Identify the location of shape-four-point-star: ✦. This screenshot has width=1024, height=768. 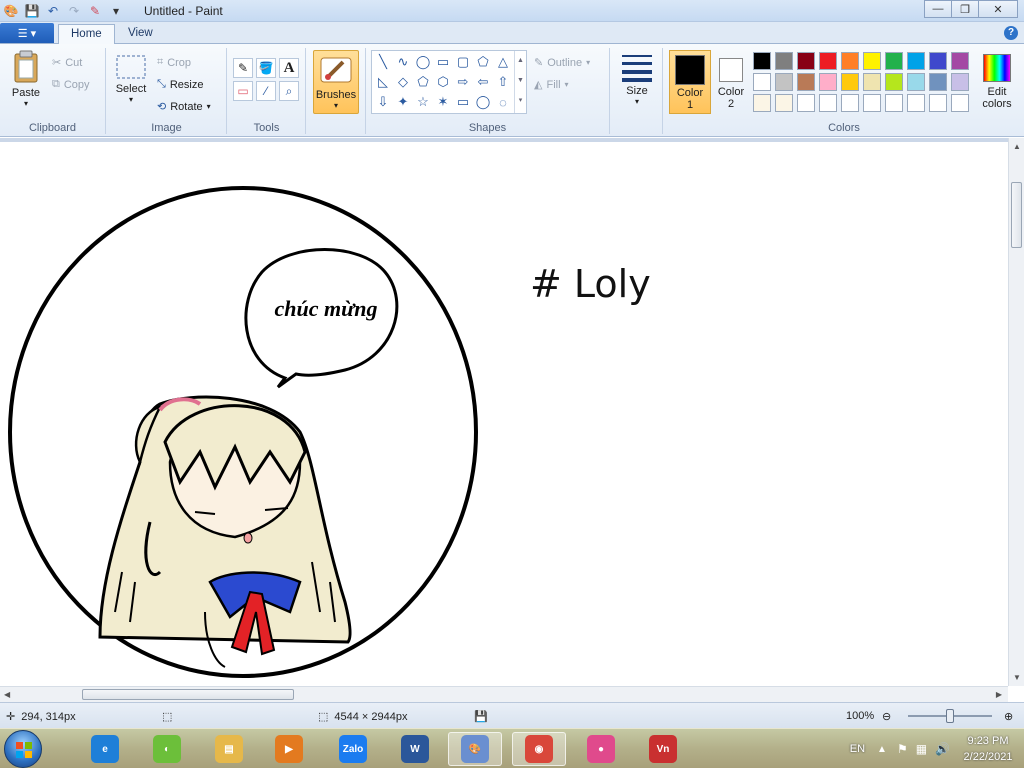
(403, 102).